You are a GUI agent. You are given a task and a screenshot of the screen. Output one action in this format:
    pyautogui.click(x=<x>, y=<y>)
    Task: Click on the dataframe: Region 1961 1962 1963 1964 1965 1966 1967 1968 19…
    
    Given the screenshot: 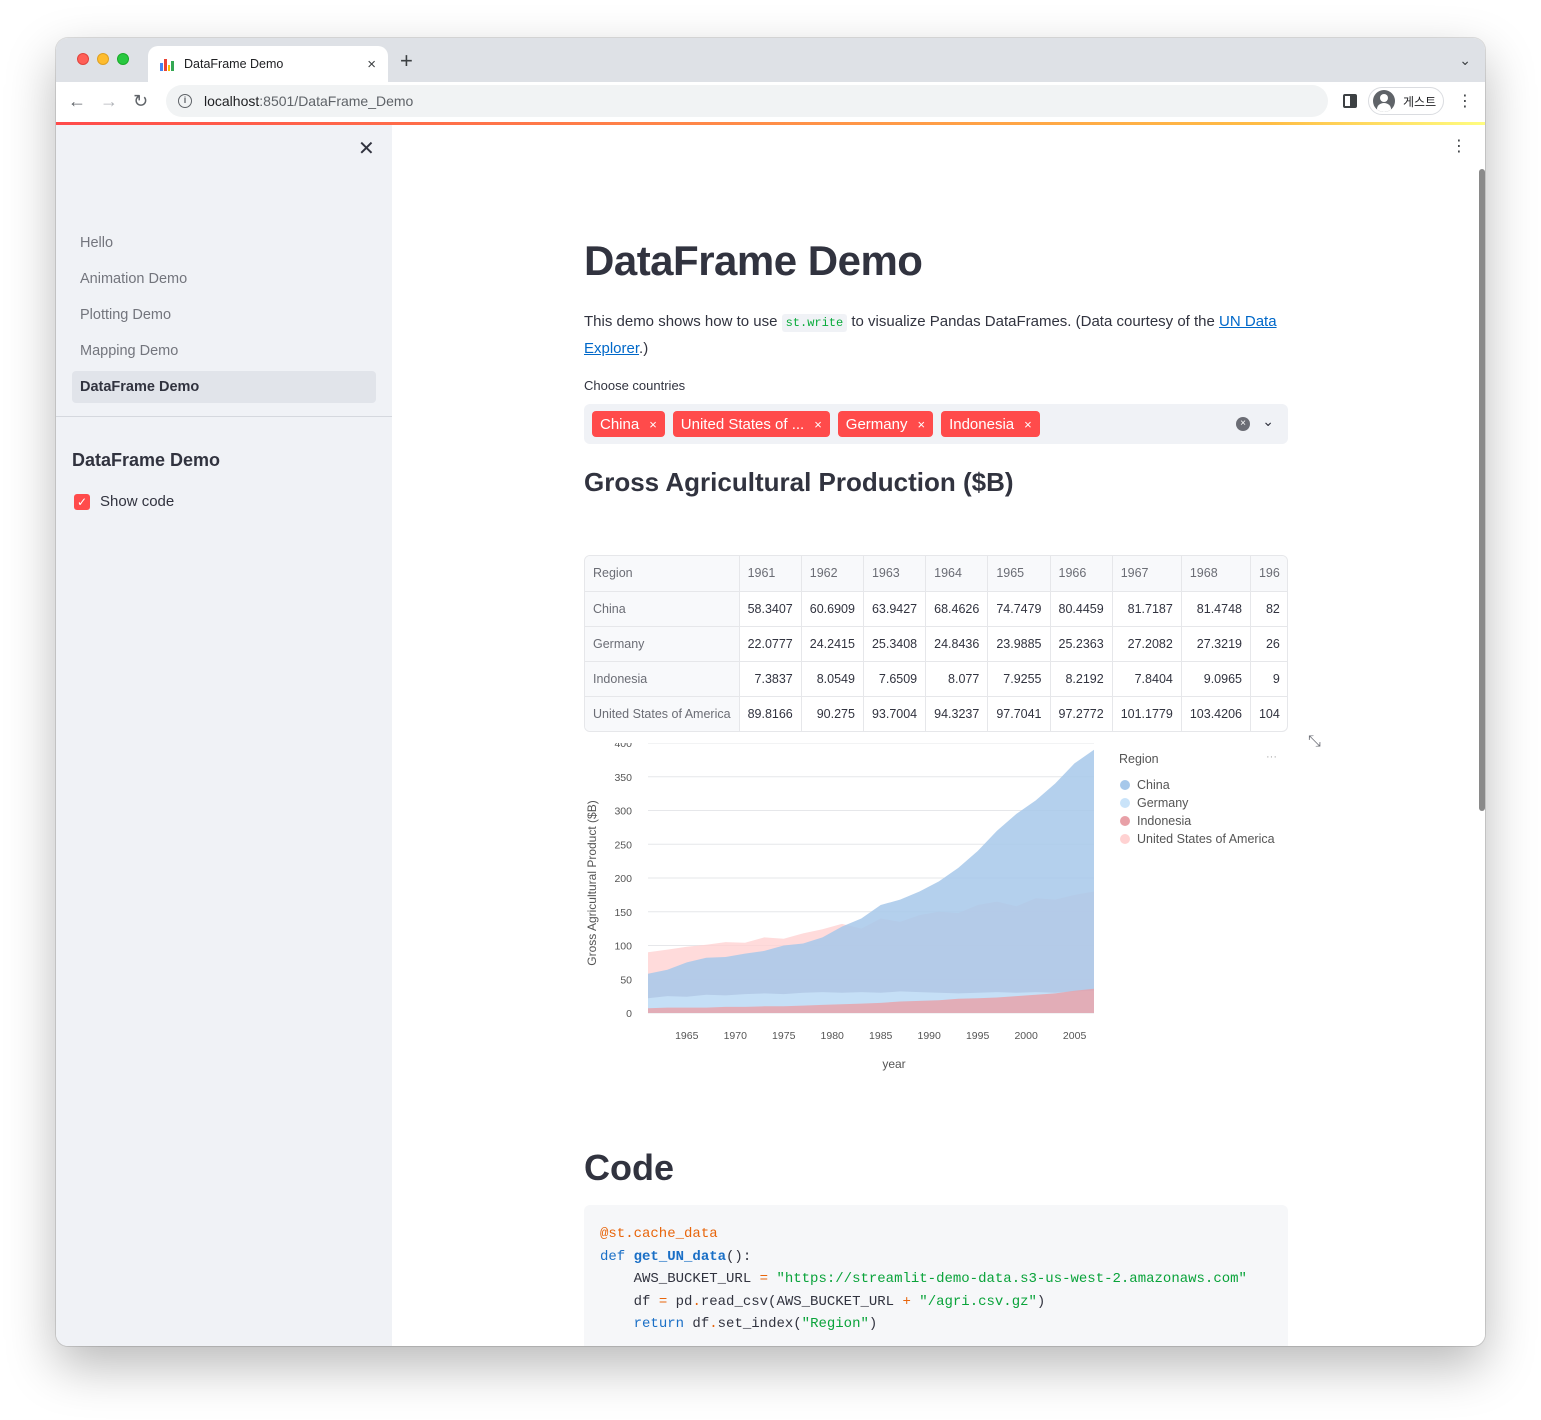 What is the action you would take?
    pyautogui.click(x=936, y=643)
    